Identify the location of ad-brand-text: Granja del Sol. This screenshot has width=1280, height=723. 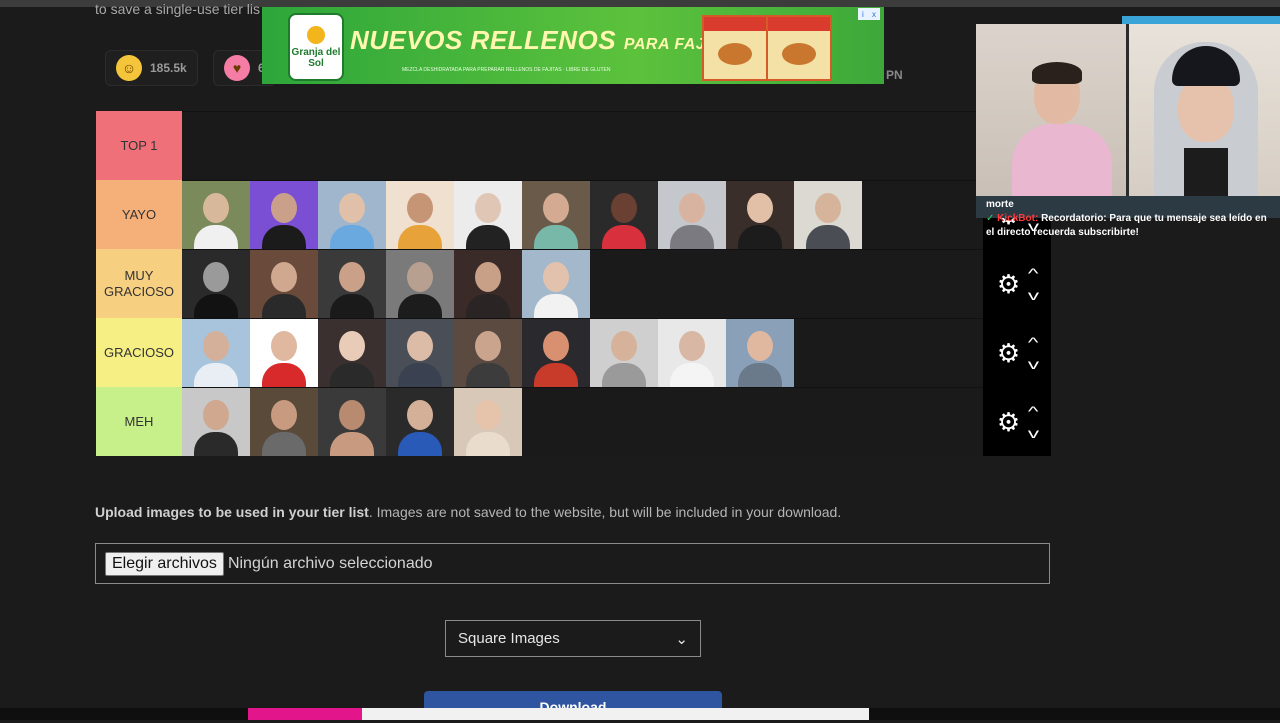
(316, 57).